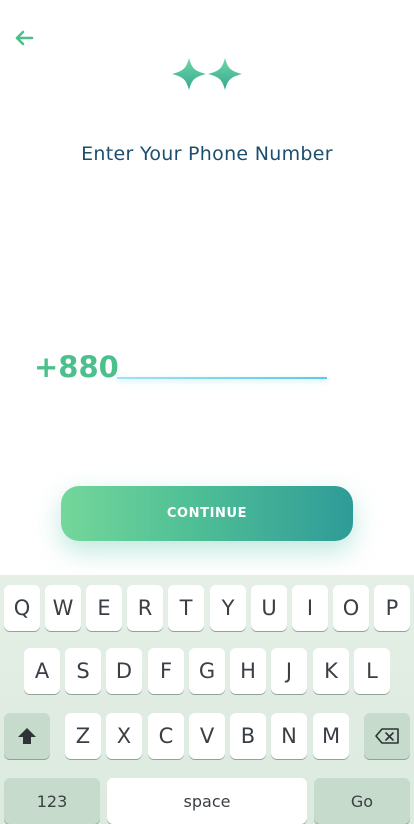 The height and width of the screenshot is (824, 414). I want to click on continue-button: CONTINUE, so click(207, 513).